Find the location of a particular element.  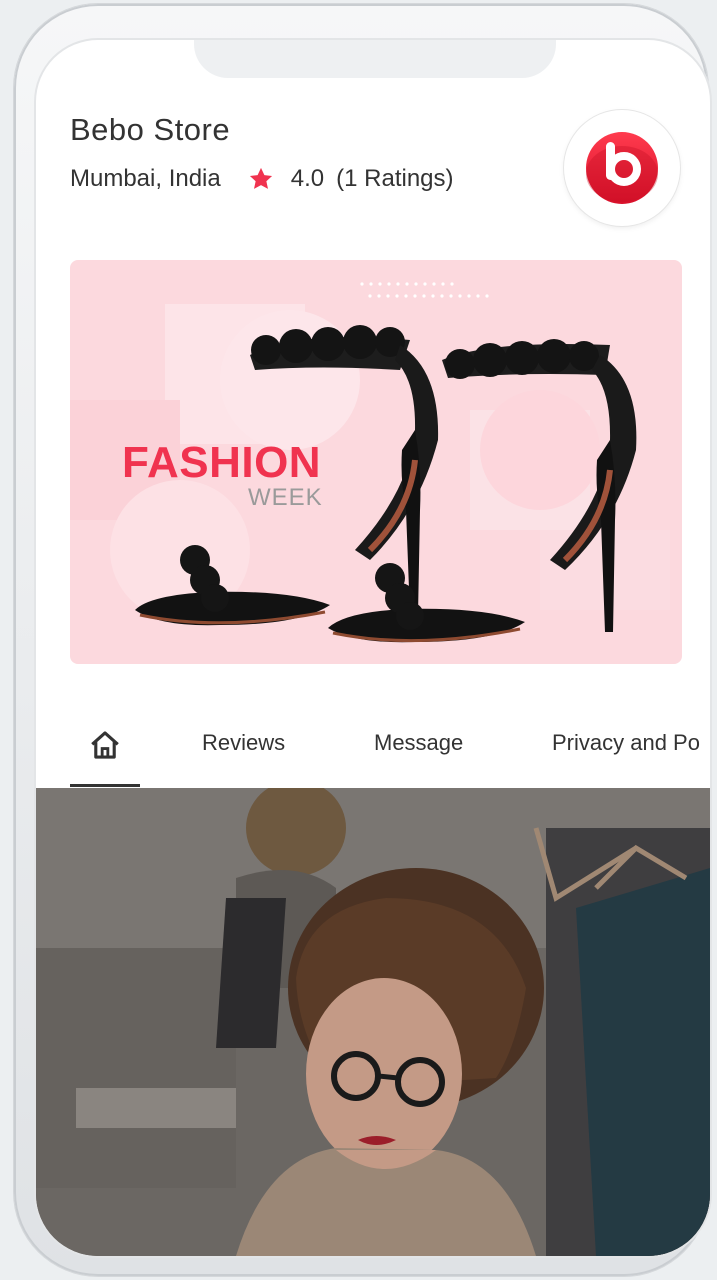

store-name: Bebo Store is located at coordinates (150, 129).